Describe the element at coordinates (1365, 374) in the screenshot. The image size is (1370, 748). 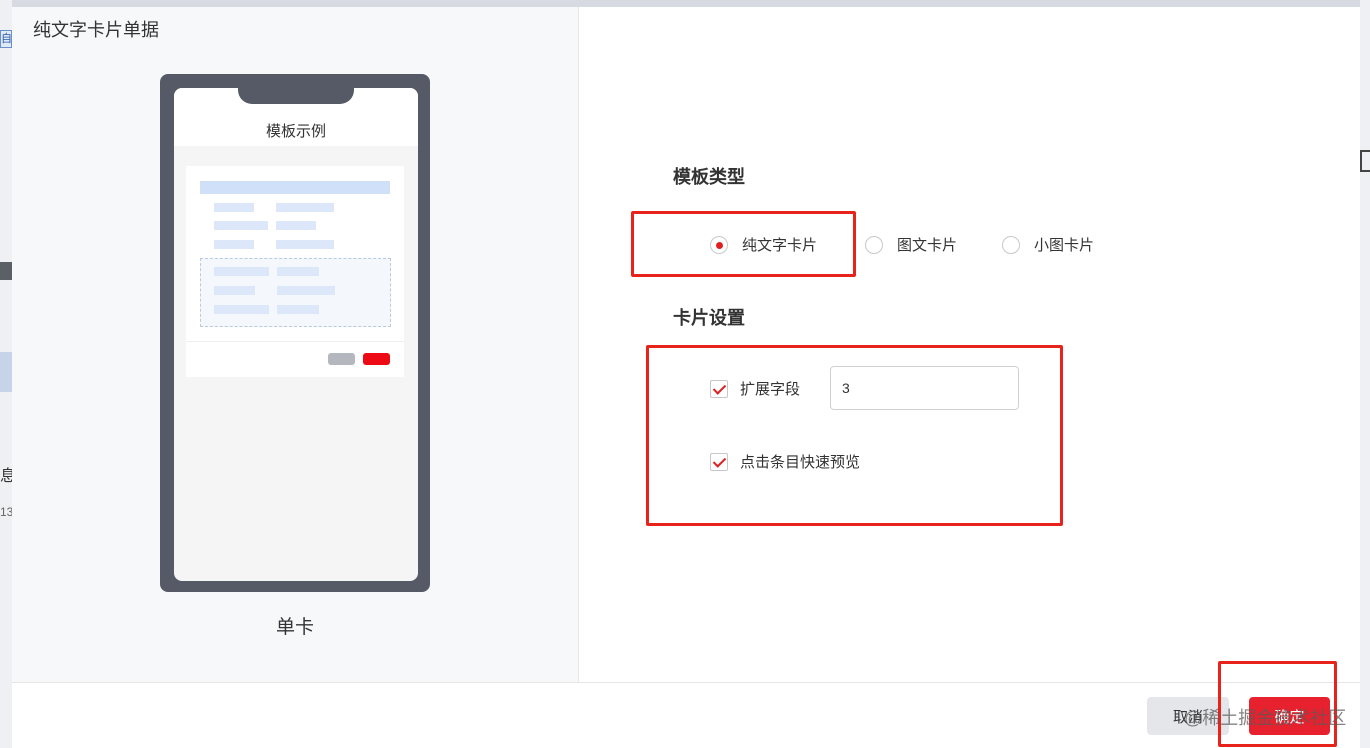
I see `backdrop-right-strip` at that location.